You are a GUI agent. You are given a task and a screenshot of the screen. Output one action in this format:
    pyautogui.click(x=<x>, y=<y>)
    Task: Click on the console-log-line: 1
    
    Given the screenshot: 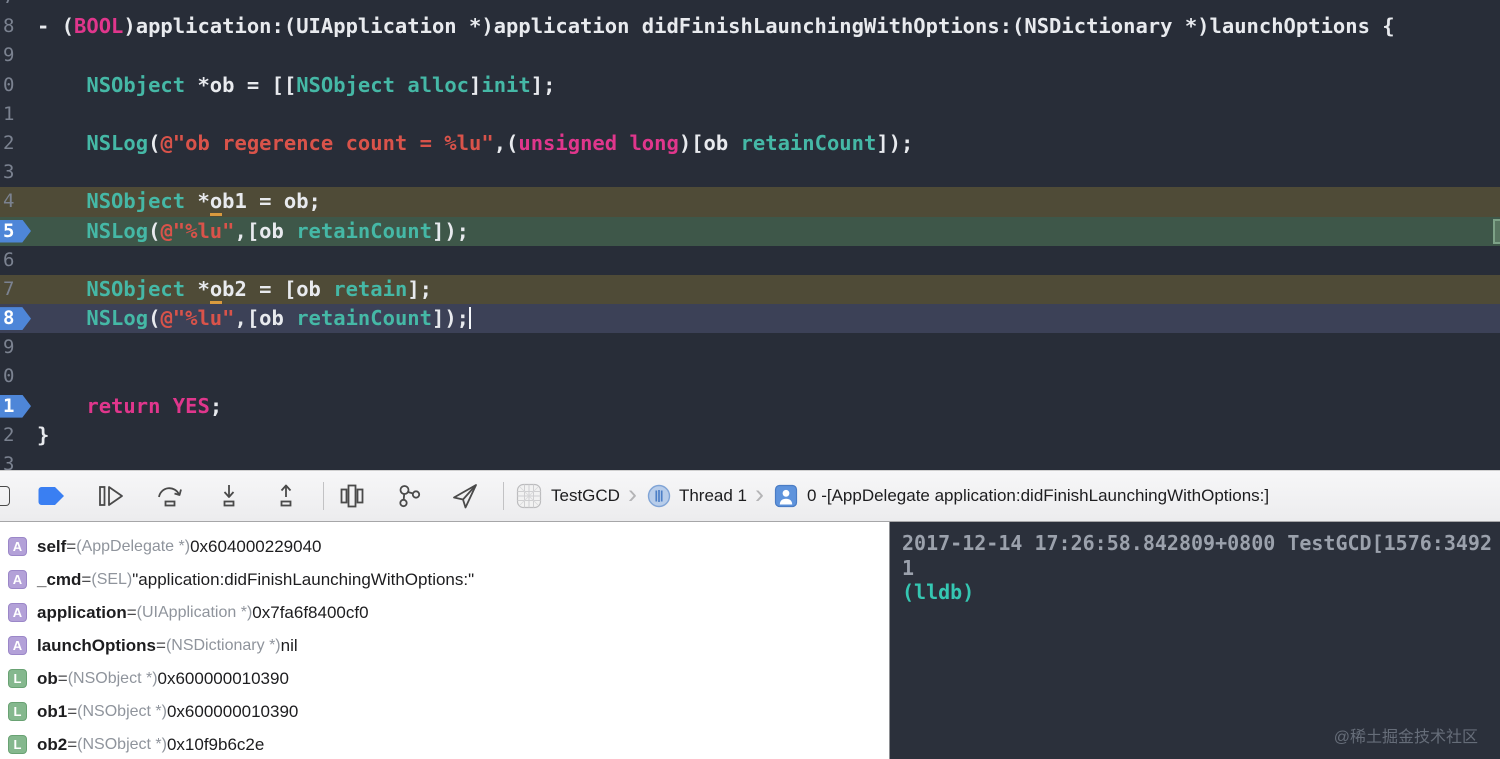 What is the action you would take?
    pyautogui.click(x=908, y=567)
    